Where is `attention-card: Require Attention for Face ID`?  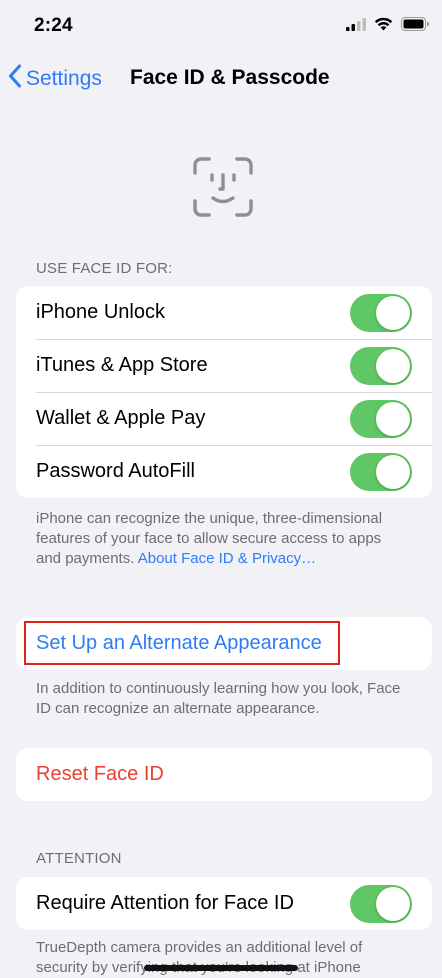
attention-card: Require Attention for Face ID is located at coordinates (224, 903).